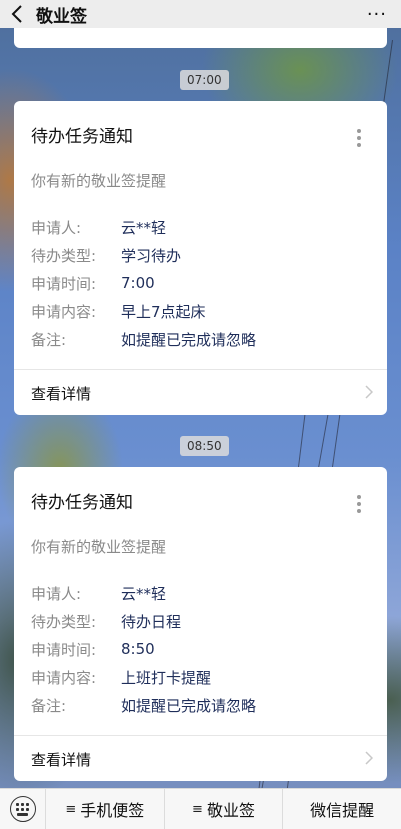 This screenshot has height=829, width=401. Describe the element at coordinates (118, 311) in the screenshot. I see `field-row: 申请内容: 早上7点起床` at that location.